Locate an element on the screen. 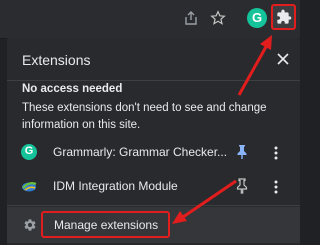  section-title: No access needed is located at coordinates (72, 89).